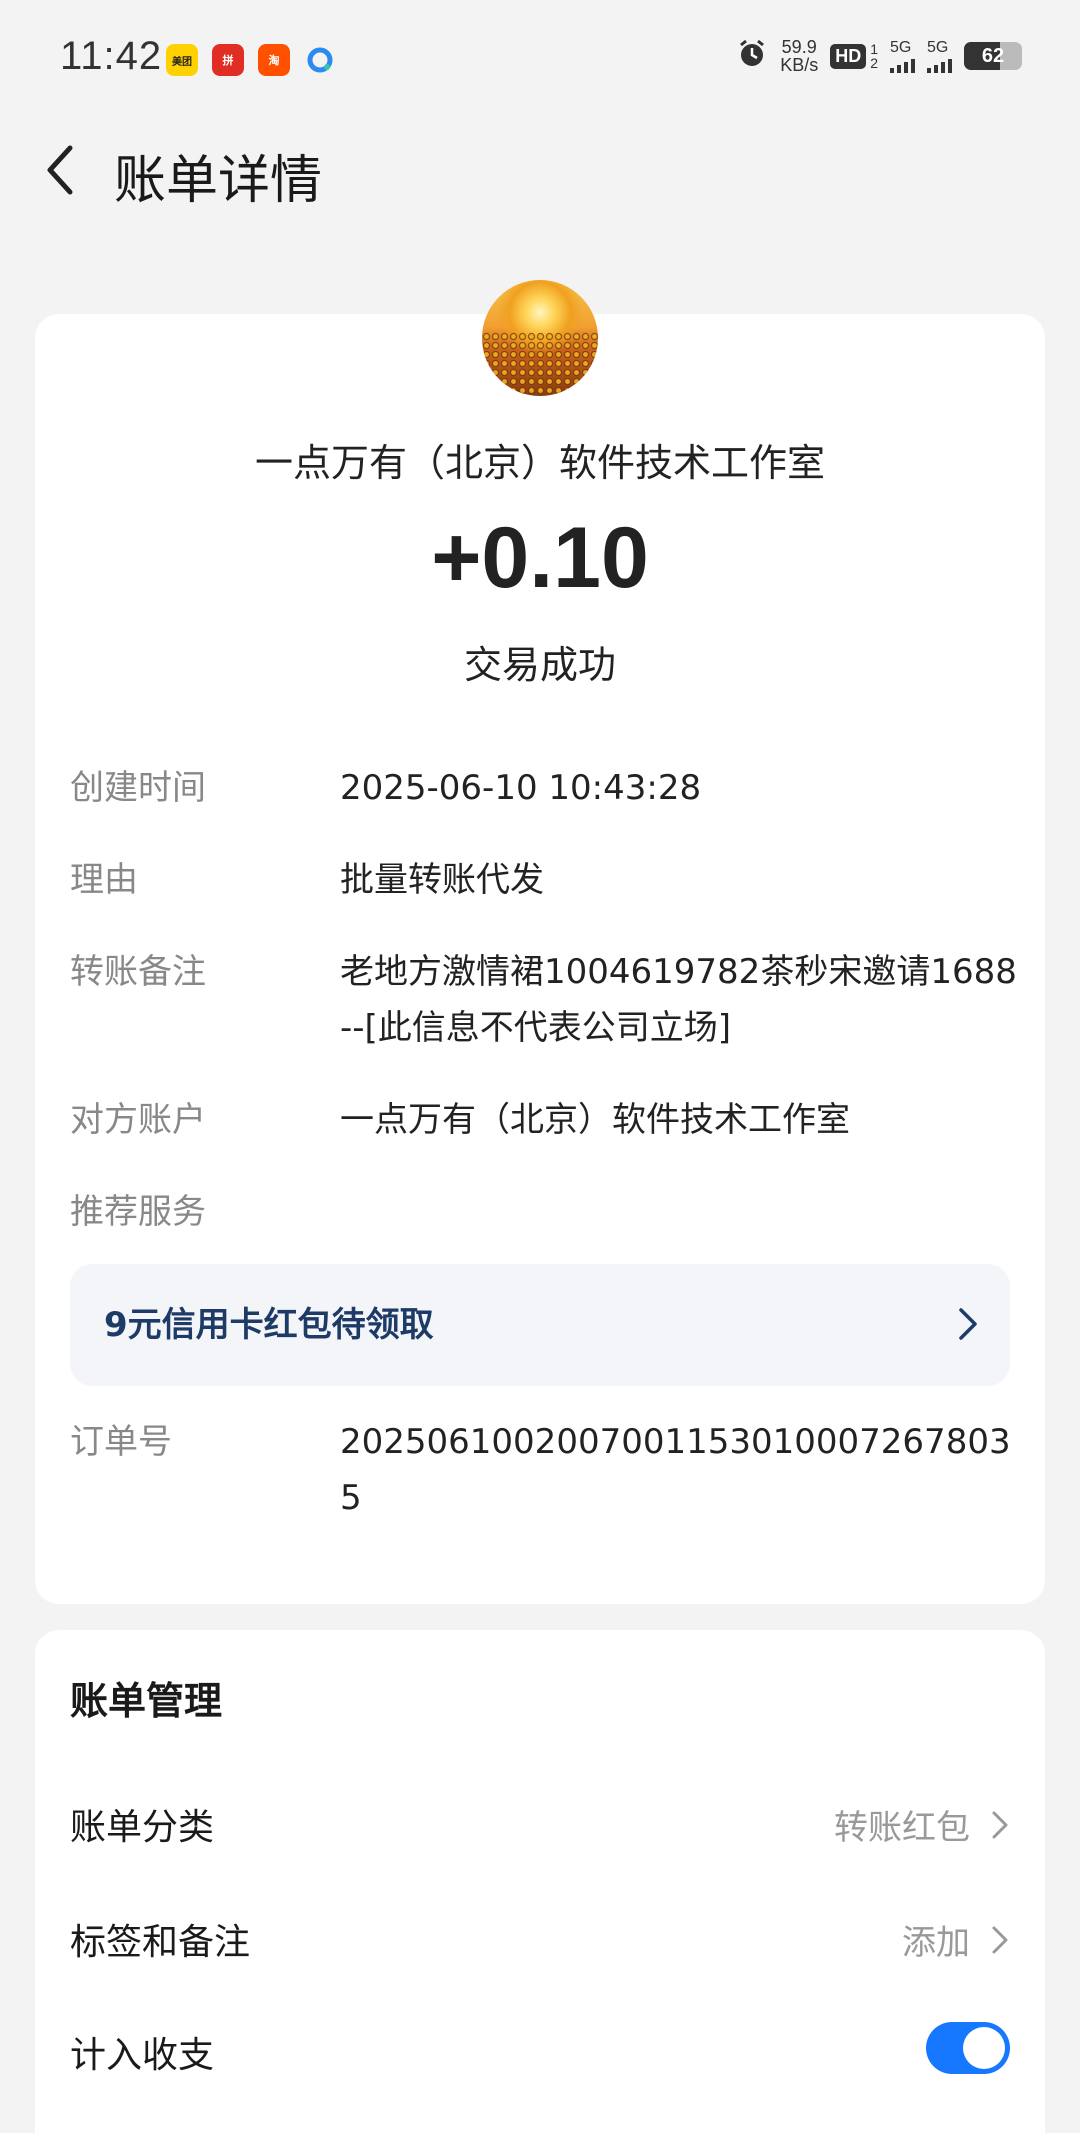 Image resolution: width=1080 pixels, height=2133 pixels. I want to click on detail-label: 订单号, so click(121, 1442).